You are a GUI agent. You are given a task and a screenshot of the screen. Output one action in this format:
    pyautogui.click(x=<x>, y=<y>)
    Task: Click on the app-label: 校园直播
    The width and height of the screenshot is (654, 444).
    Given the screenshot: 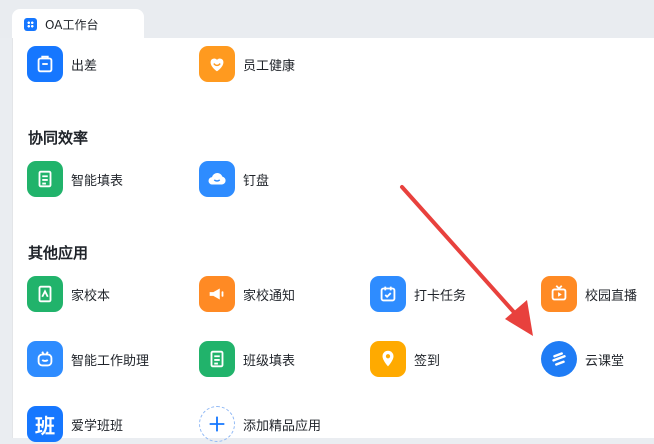 What is the action you would take?
    pyautogui.click(x=611, y=296)
    